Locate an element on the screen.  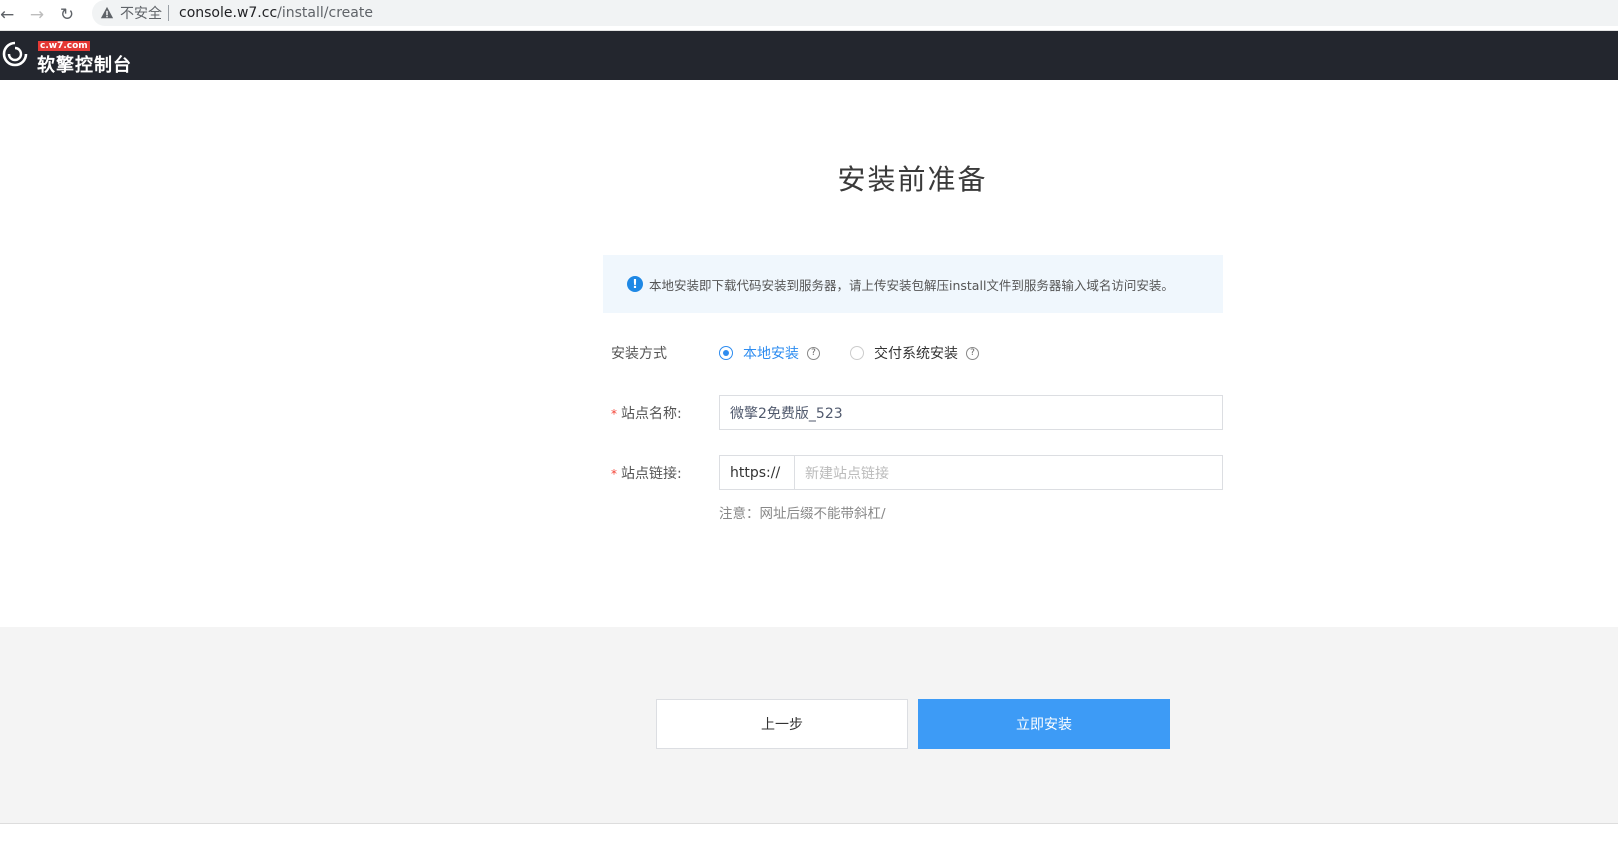
radio-delivery-install: 交付系统安装 ? is located at coordinates (914, 353).